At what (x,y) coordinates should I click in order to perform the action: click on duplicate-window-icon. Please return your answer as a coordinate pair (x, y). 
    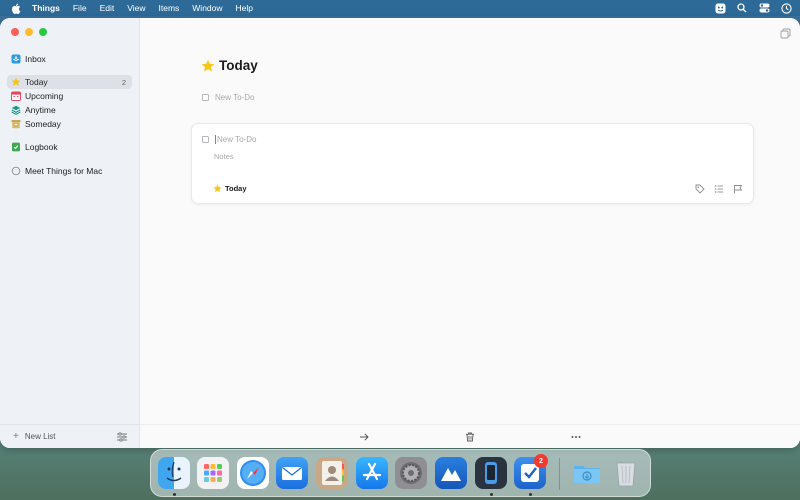
    Looking at the image, I should click on (786, 32).